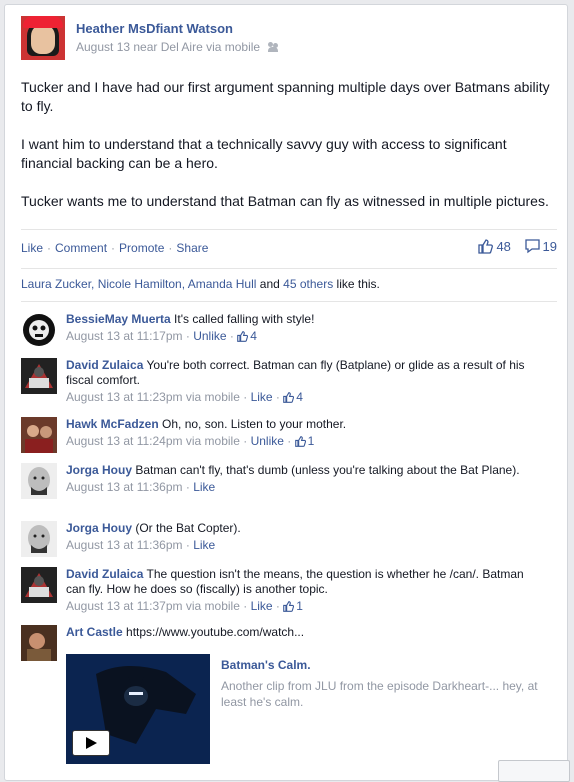 The width and height of the screenshot is (574, 782). Describe the element at coordinates (192, 248) in the screenshot. I see `share-link: Share` at that location.